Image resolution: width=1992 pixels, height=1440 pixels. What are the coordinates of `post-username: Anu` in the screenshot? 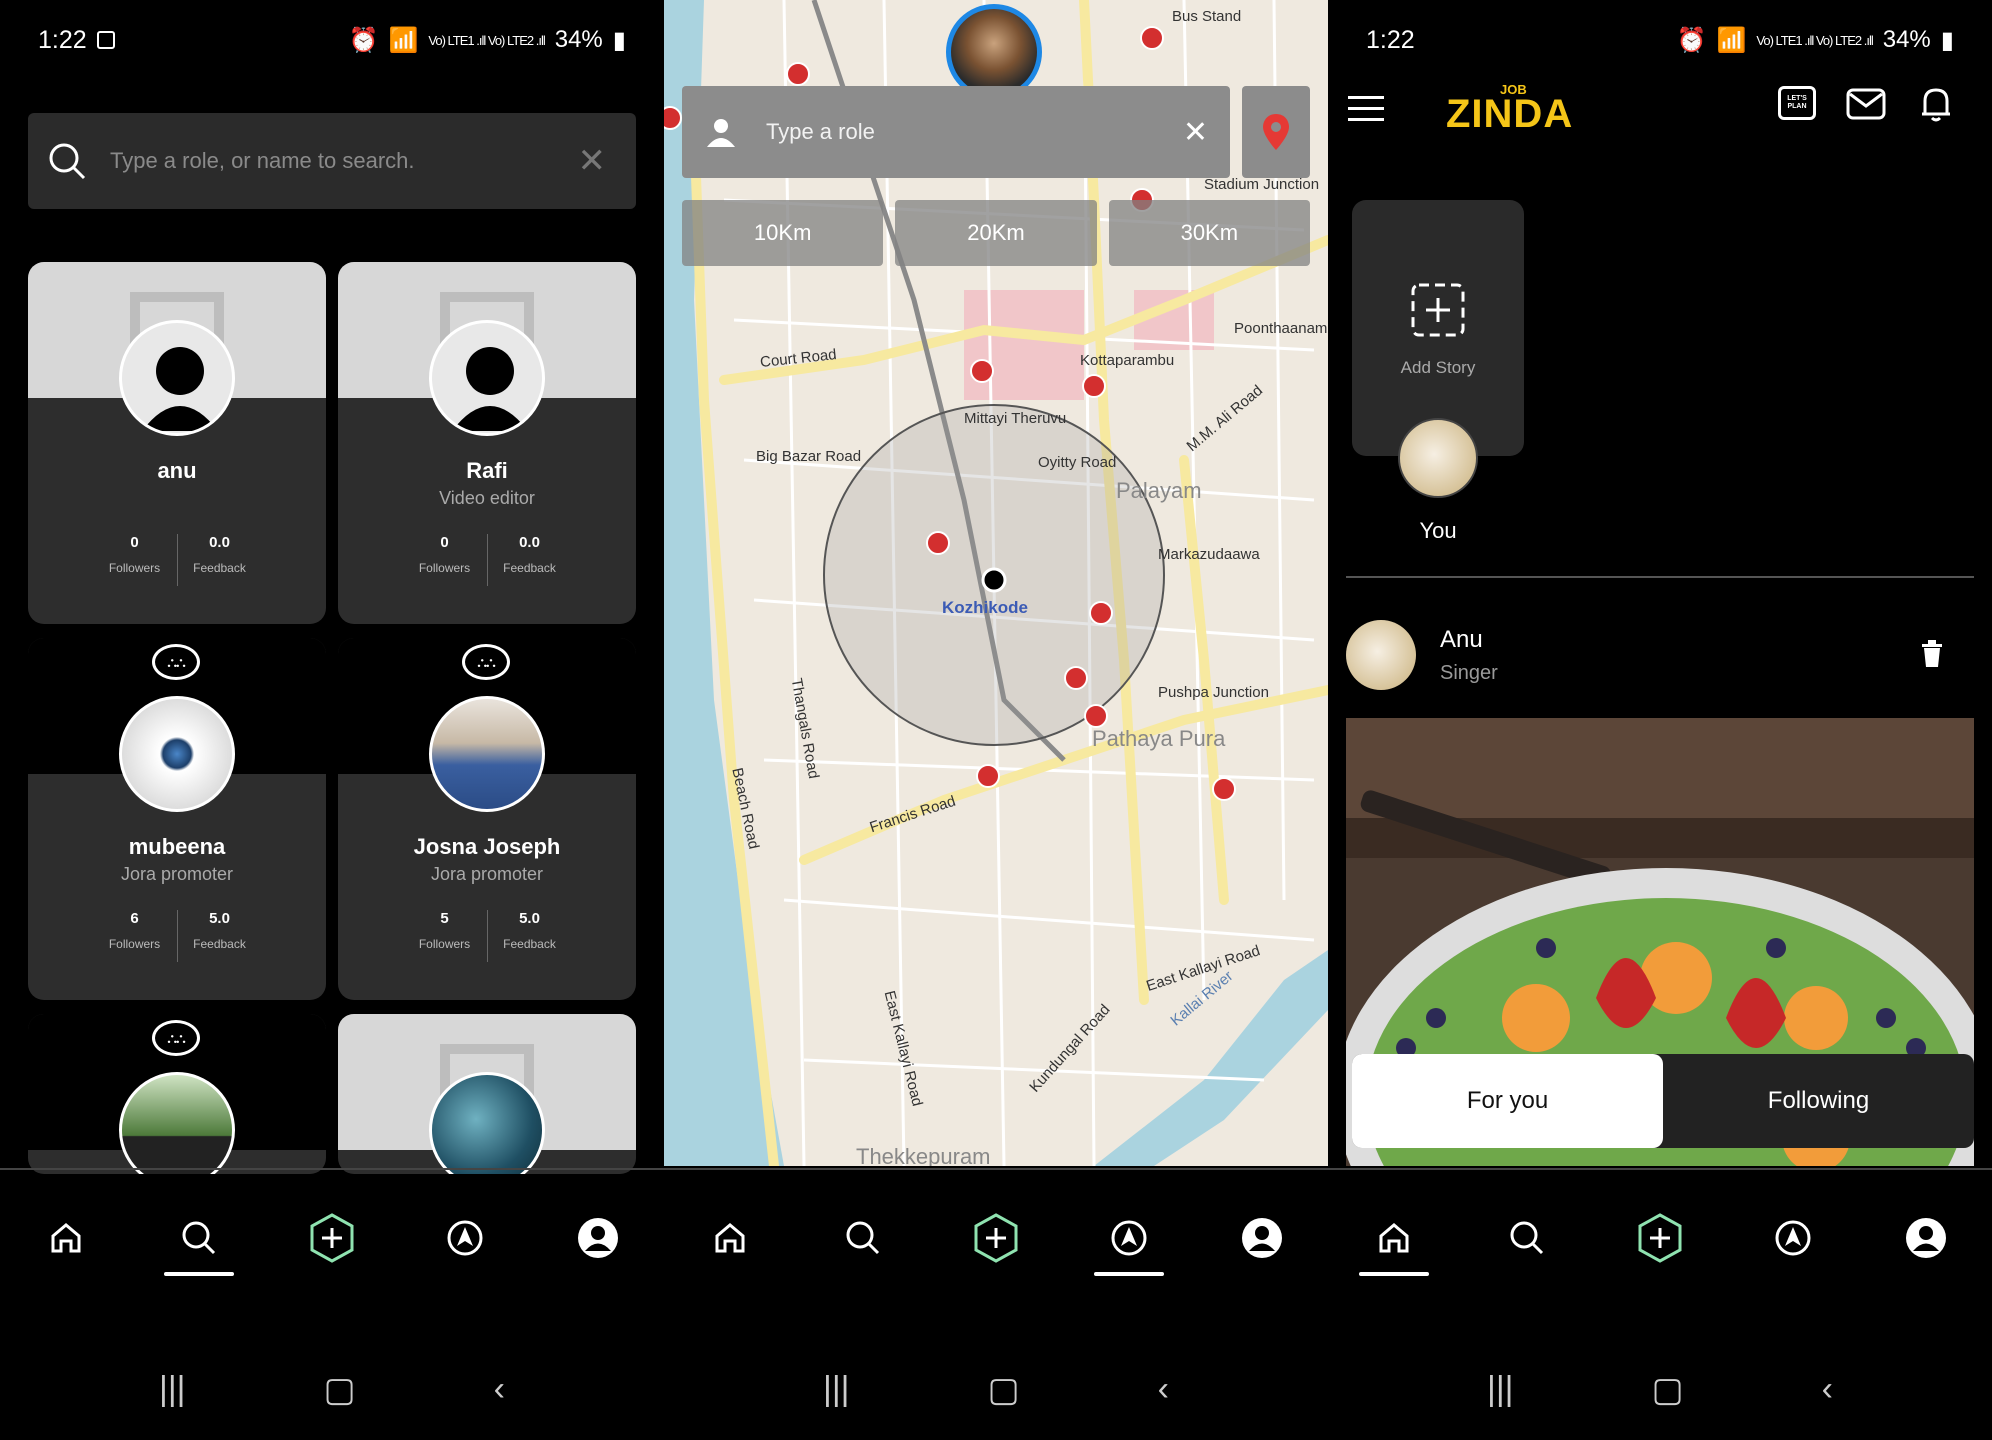 It's located at (1461, 640).